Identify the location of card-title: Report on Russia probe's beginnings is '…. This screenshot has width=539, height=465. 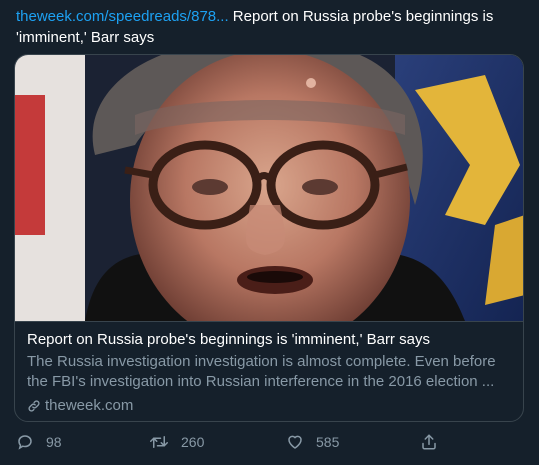
(228, 339).